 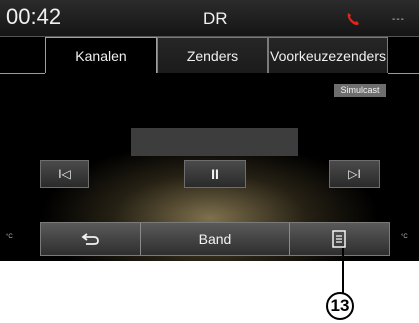 I want to click on tab-underline-right, so click(x=403, y=73).